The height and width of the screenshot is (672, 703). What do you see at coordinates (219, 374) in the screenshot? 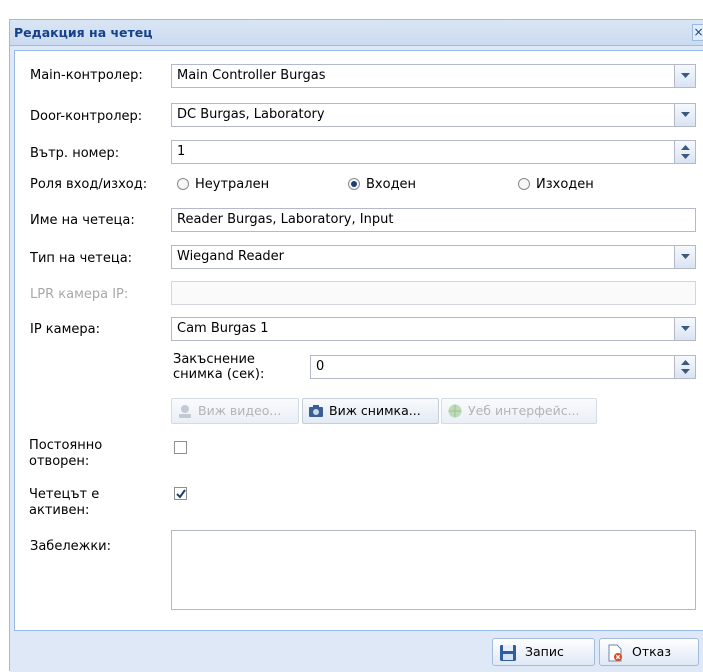
I see `snapshot-delay-label-line2: снимка (сек):` at bounding box center [219, 374].